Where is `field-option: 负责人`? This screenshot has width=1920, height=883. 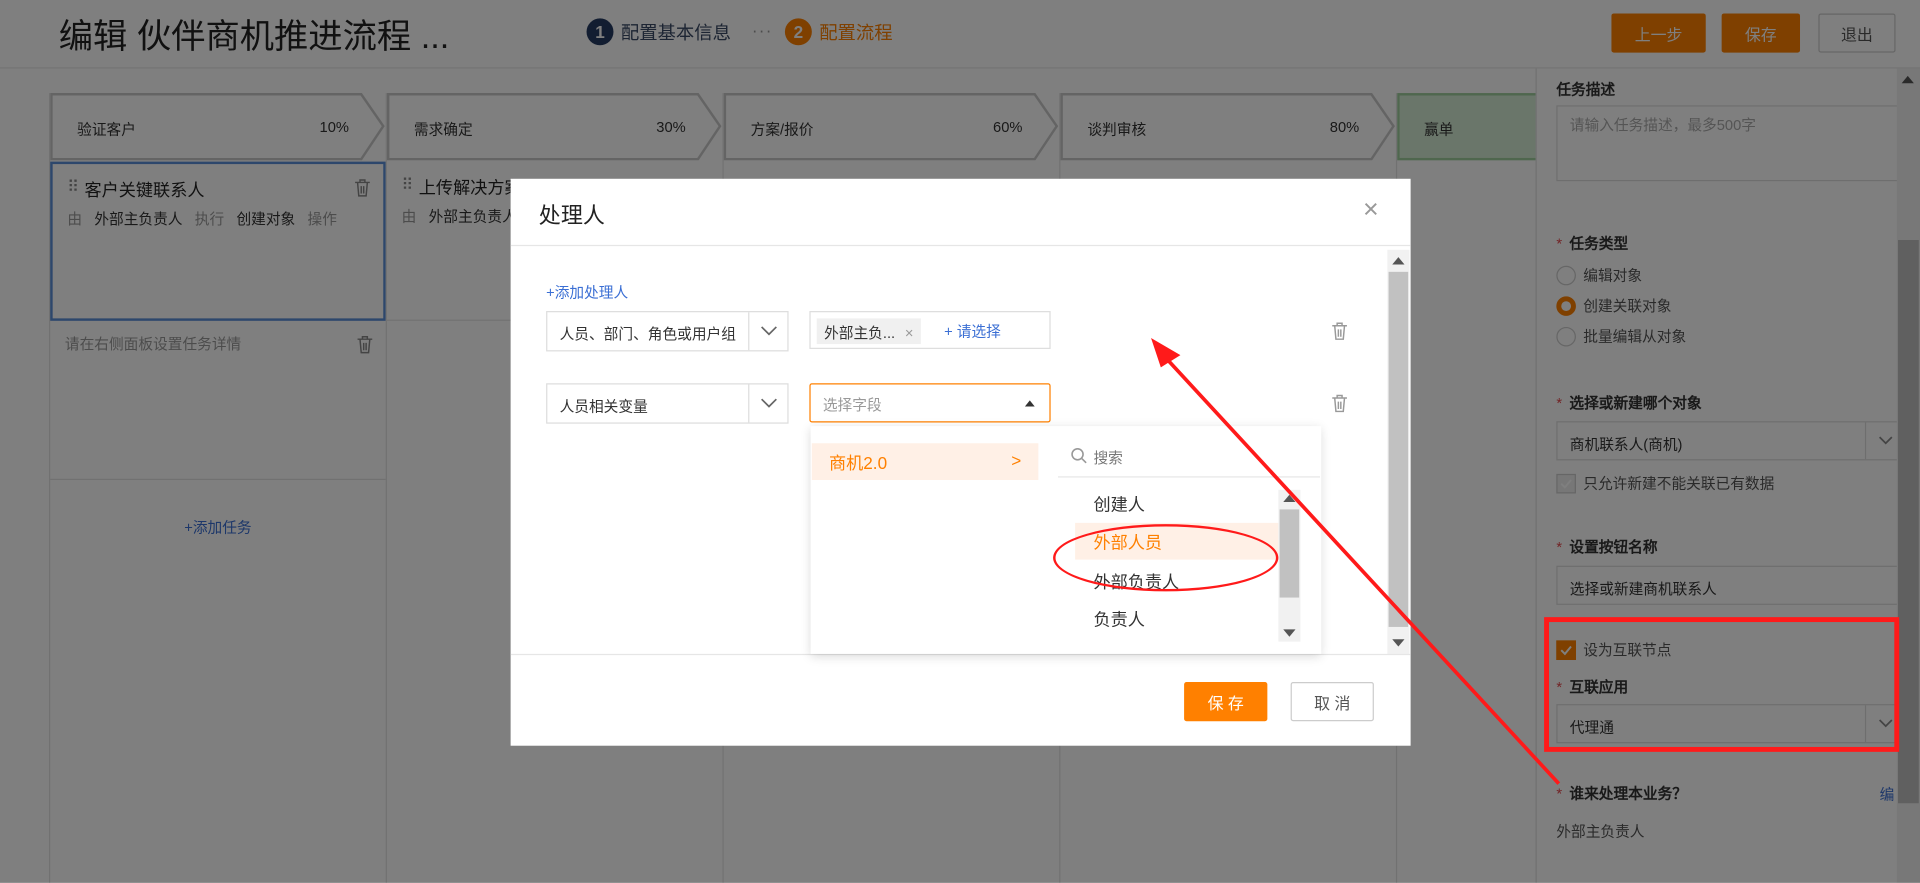 field-option: 负责人 is located at coordinates (1176, 618).